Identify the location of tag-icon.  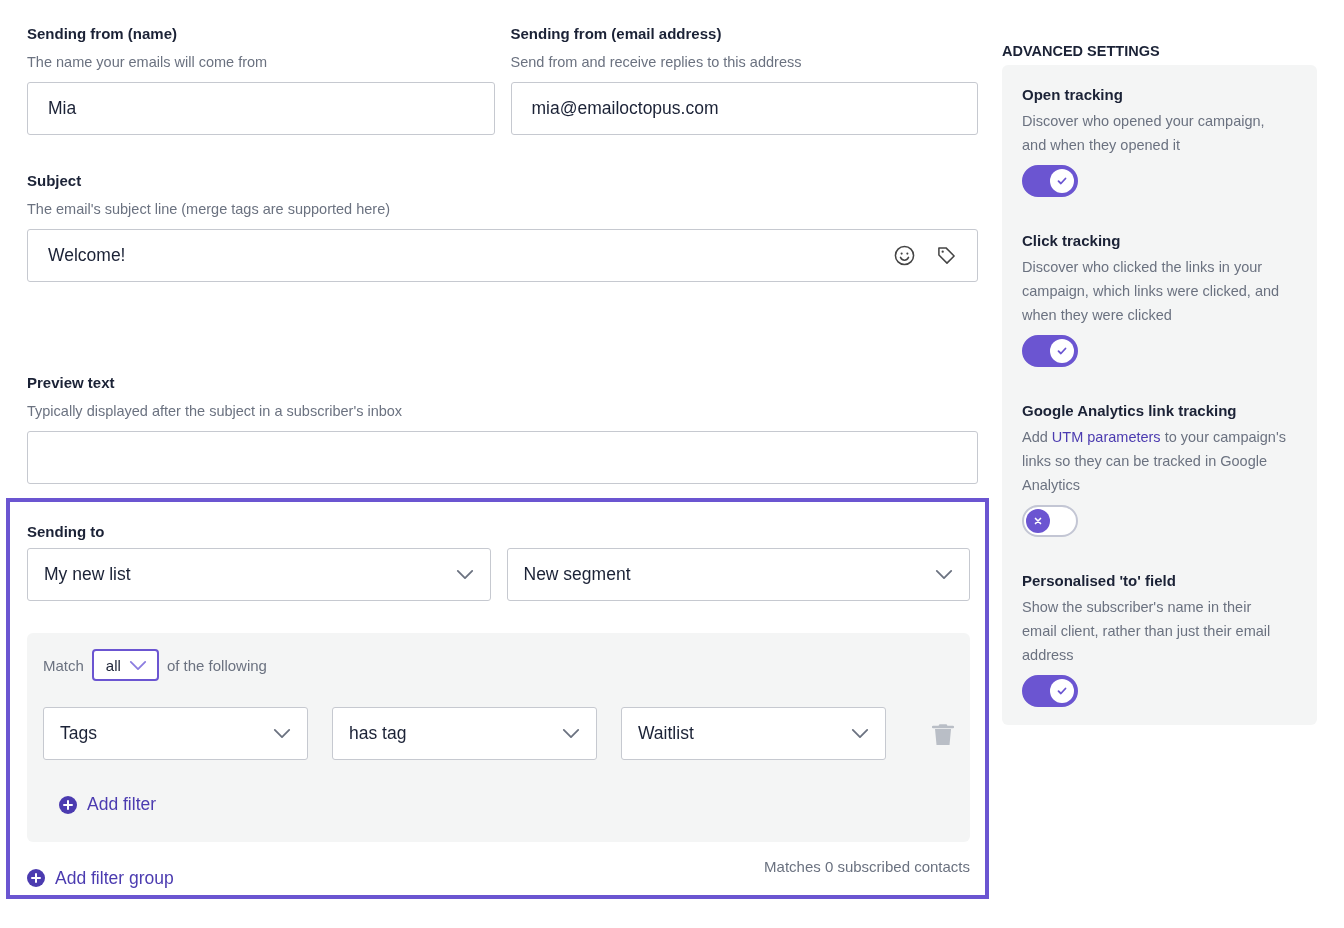
(946, 255).